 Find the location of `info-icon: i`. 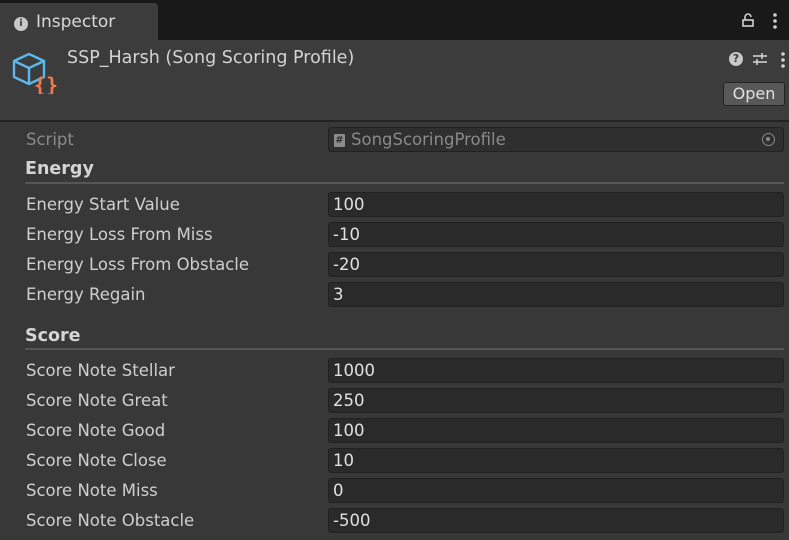

info-icon: i is located at coordinates (21, 24).